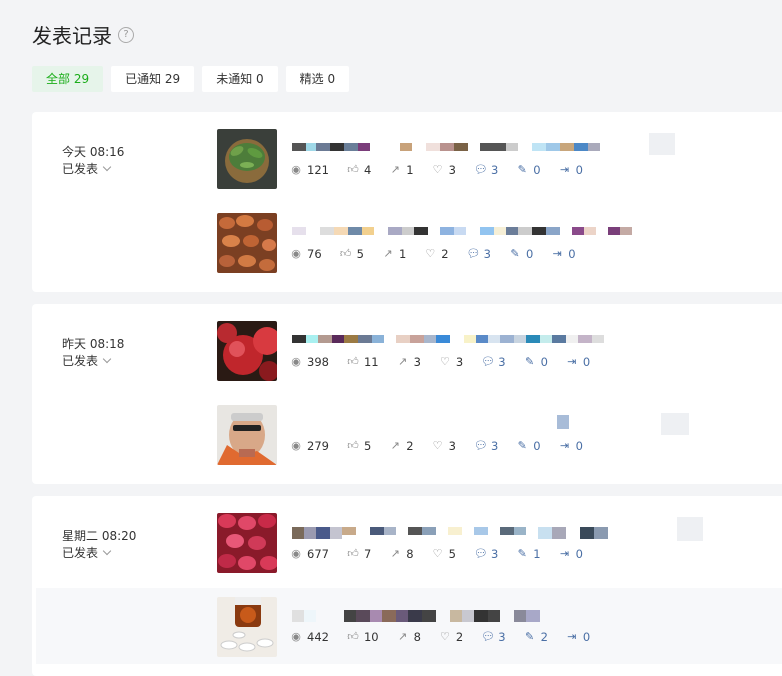  What do you see at coordinates (499, 544) in the screenshot?
I see `article-item: ◉ 677 👍︎ 7 ↗ 8 ♡ 5 💬︎ 3 ✎ 1 ⇥ 0` at bounding box center [499, 544].